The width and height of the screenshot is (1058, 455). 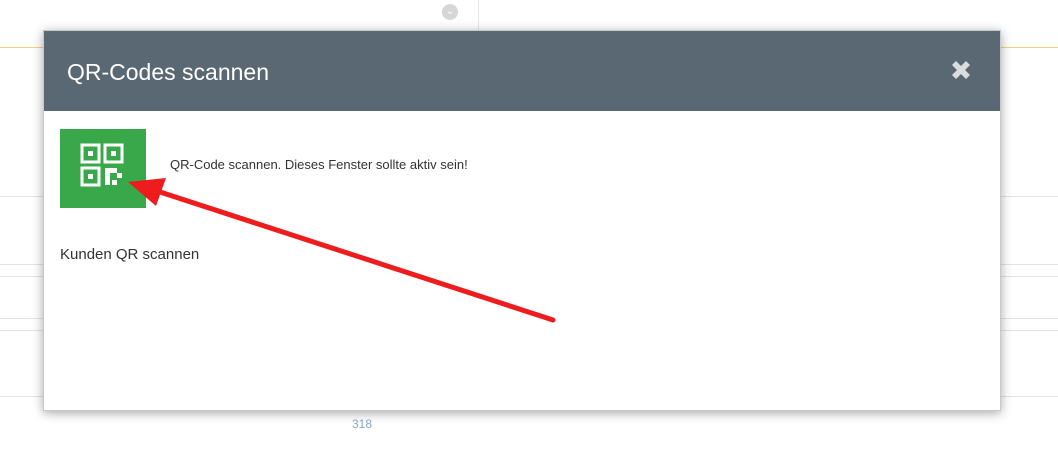 I want to click on customer-qr-label: Kunden QR scannen, so click(x=130, y=254).